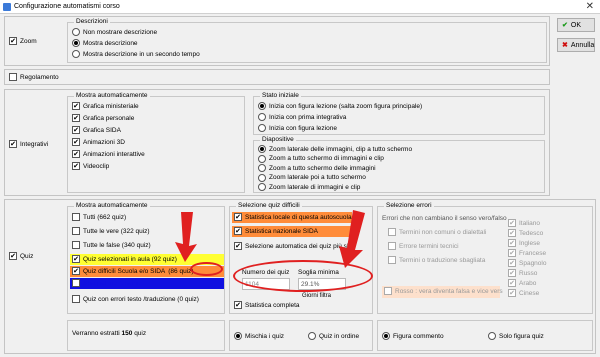  I want to click on regolamento-group: Regolamento, so click(277, 77).